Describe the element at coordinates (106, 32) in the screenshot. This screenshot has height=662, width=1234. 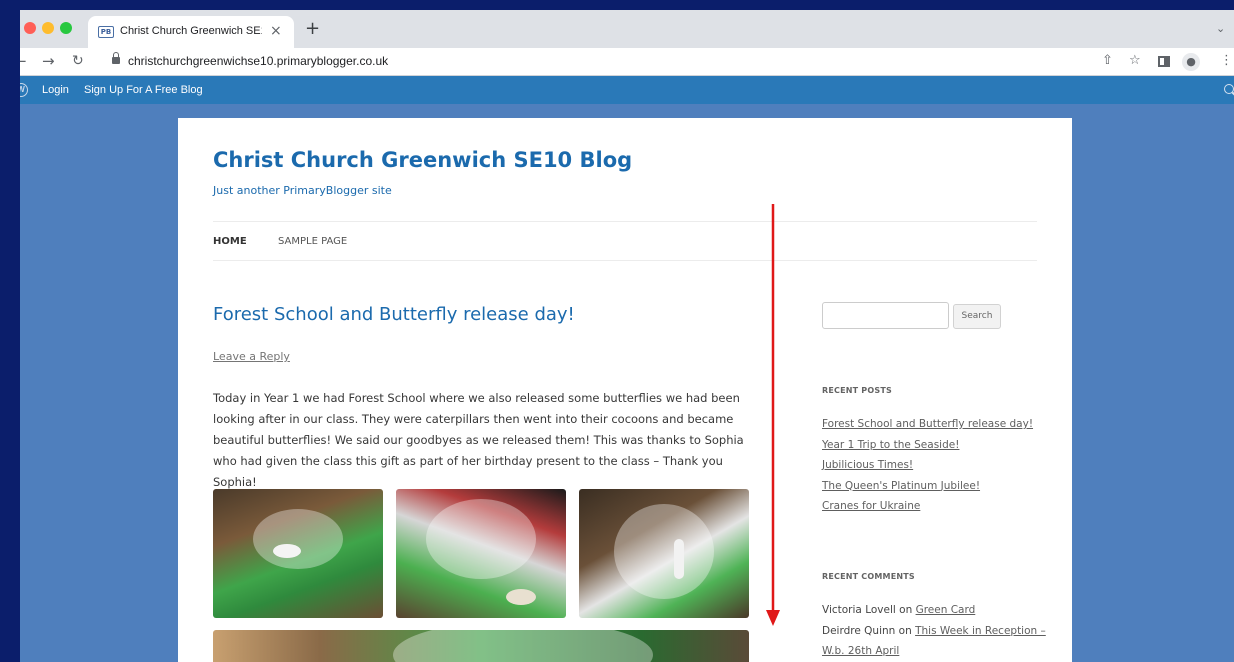
I see `primaryblogger-favicon-icon: PB` at that location.